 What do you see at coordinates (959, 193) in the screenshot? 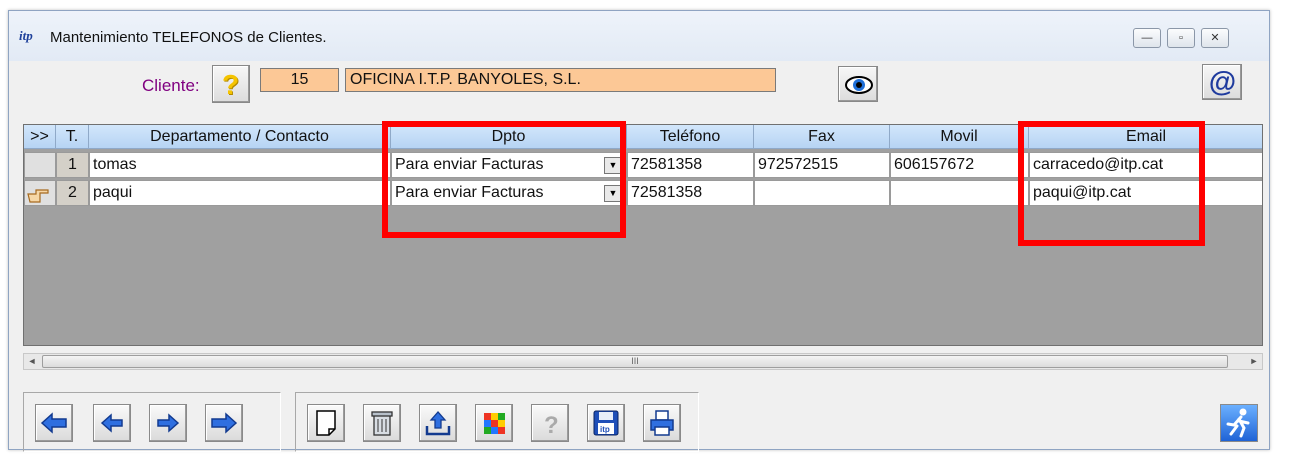
I see `movil-cell` at bounding box center [959, 193].